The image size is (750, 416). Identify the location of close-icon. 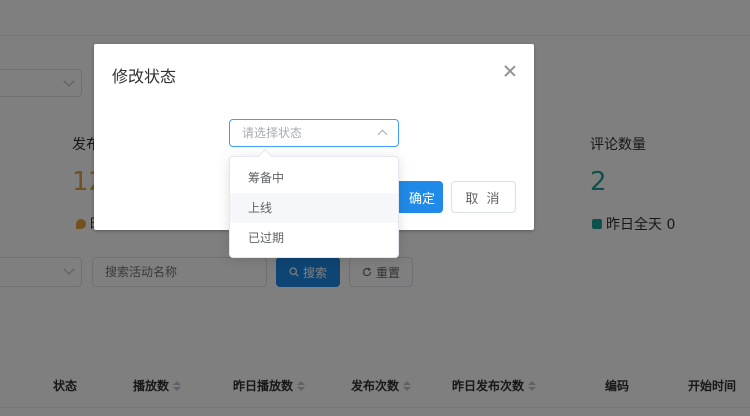
(510, 71).